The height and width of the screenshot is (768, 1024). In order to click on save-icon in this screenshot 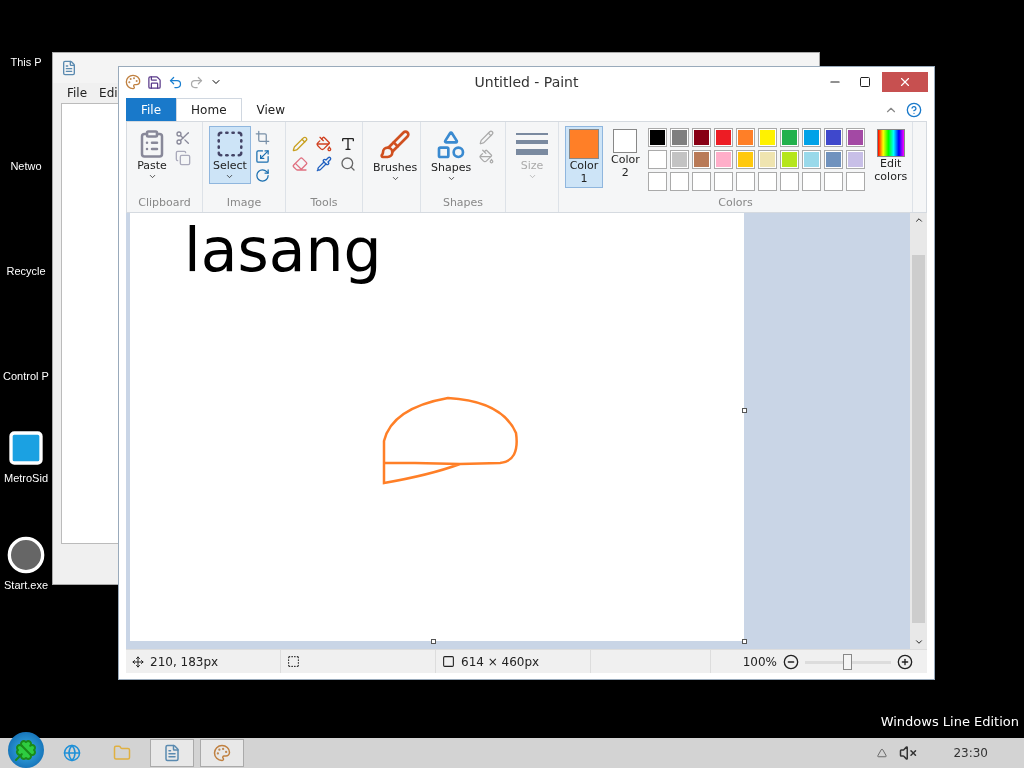, I will do `click(154, 82)`.